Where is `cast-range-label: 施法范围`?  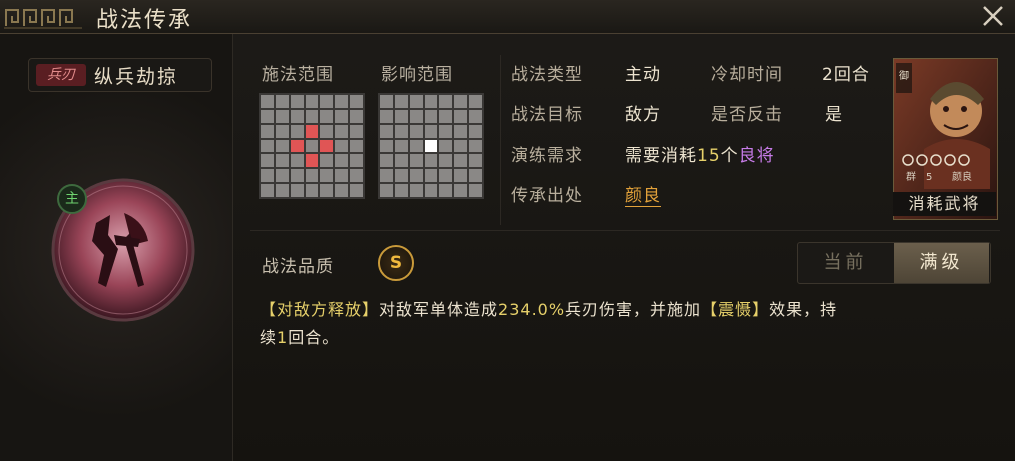 cast-range-label: 施法范围 is located at coordinates (298, 75).